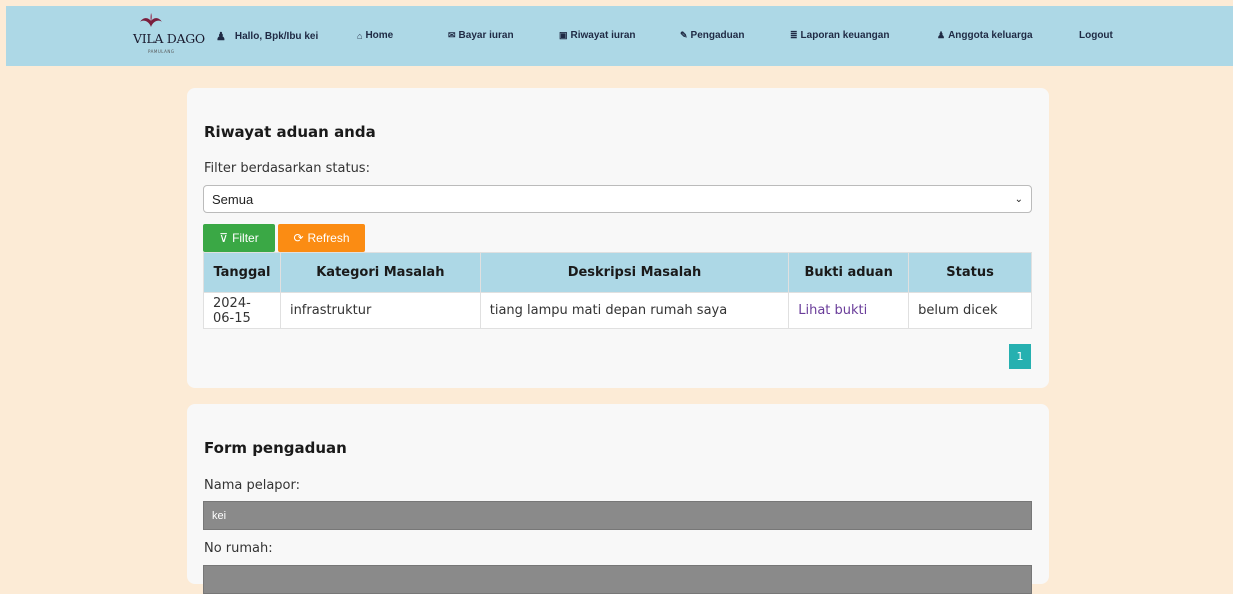 This screenshot has height=594, width=1233. Describe the element at coordinates (287, 168) in the screenshot. I see `filter-label: Filter berdasarkan status:` at that location.